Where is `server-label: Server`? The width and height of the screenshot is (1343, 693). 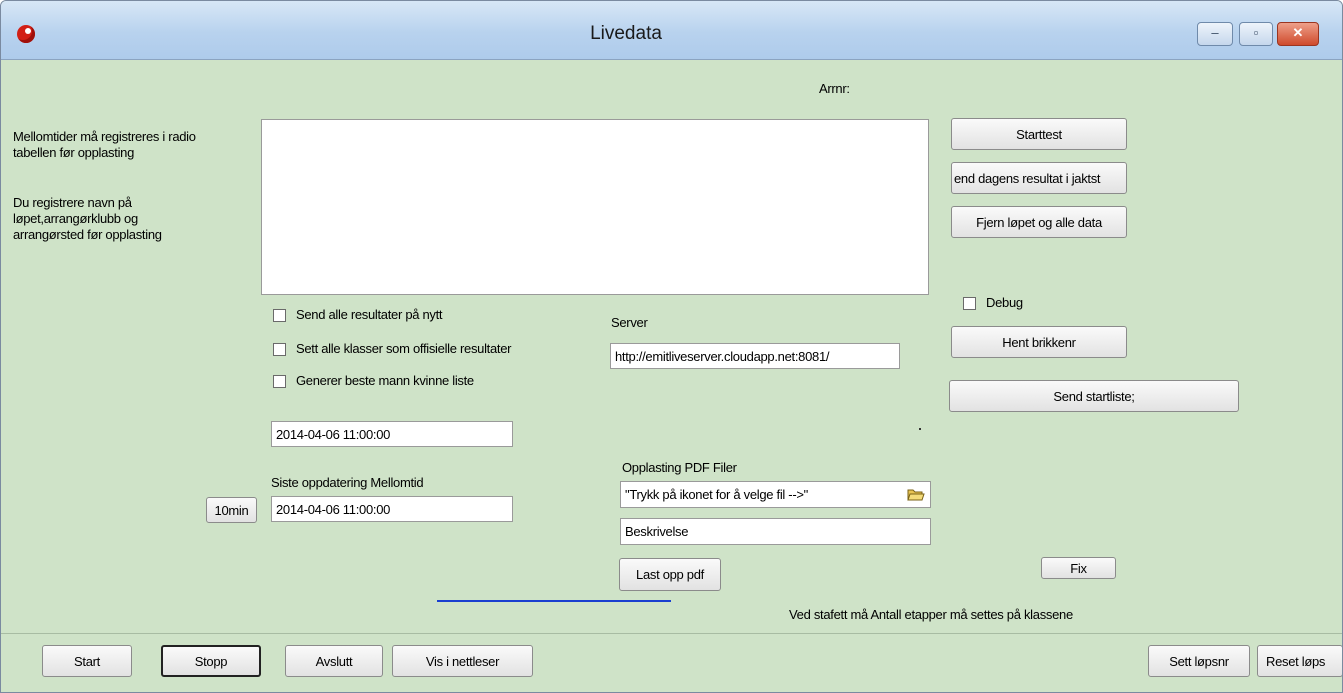 server-label: Server is located at coordinates (629, 322).